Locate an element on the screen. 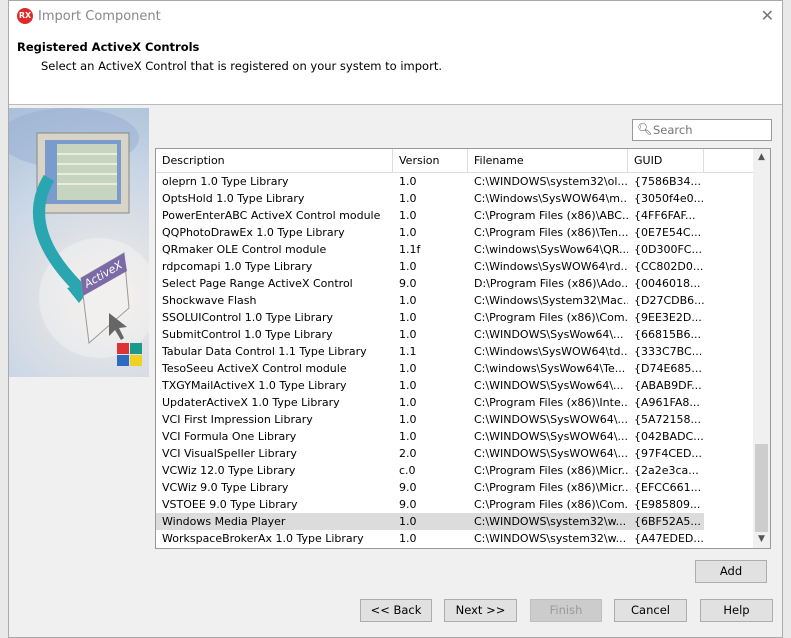 The height and width of the screenshot is (638, 791). cell-description: VCI Formula One Library is located at coordinates (229, 436).